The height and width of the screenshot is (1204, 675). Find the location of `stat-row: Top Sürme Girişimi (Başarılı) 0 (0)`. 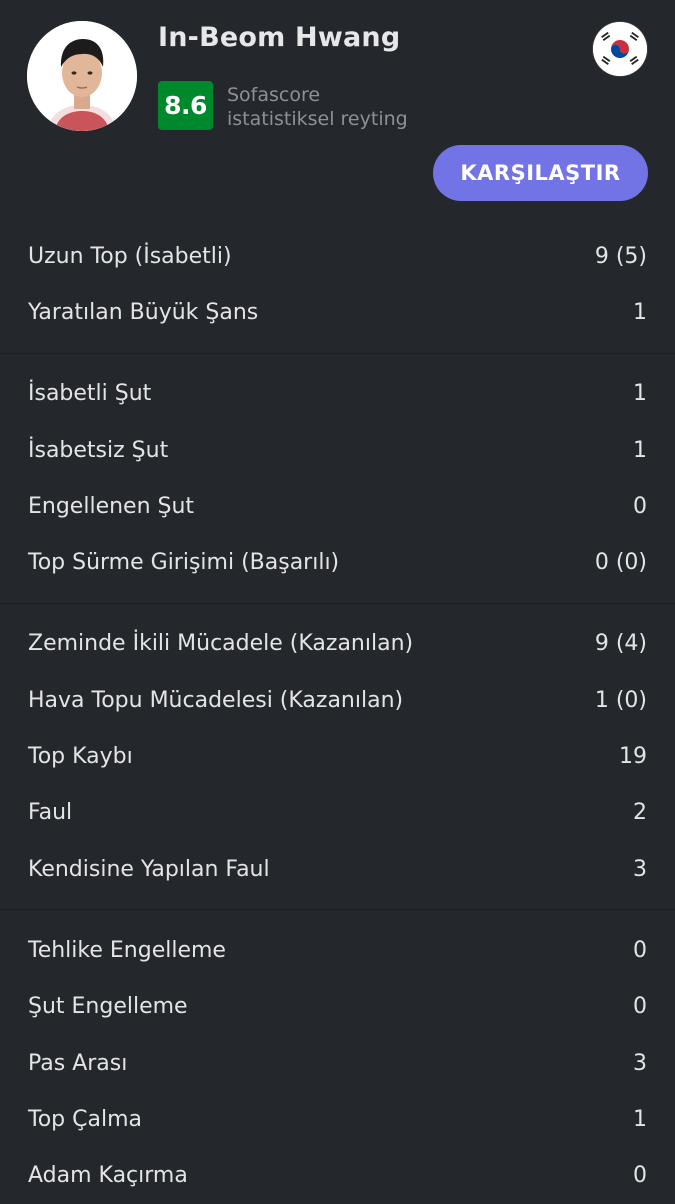

stat-row: Top Sürme Girişimi (Başarılı) 0 (0) is located at coordinates (337, 562).